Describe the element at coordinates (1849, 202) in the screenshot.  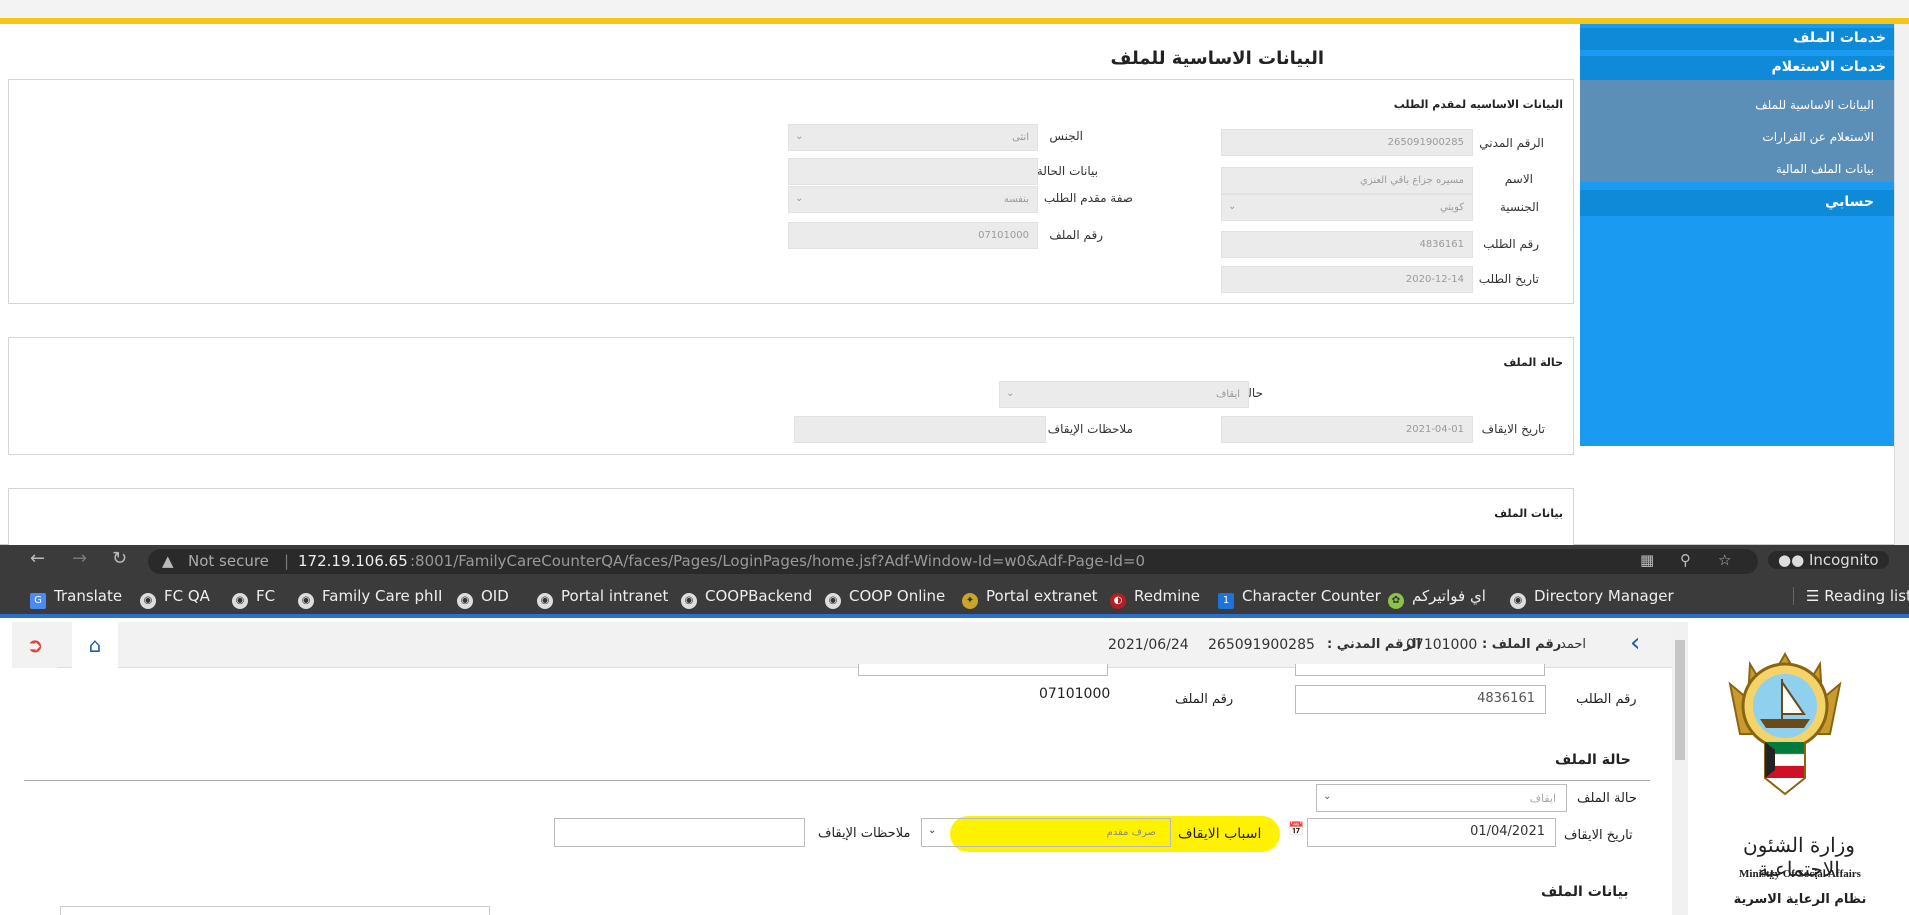
I see `sidebar-heading: حسابي` at that location.